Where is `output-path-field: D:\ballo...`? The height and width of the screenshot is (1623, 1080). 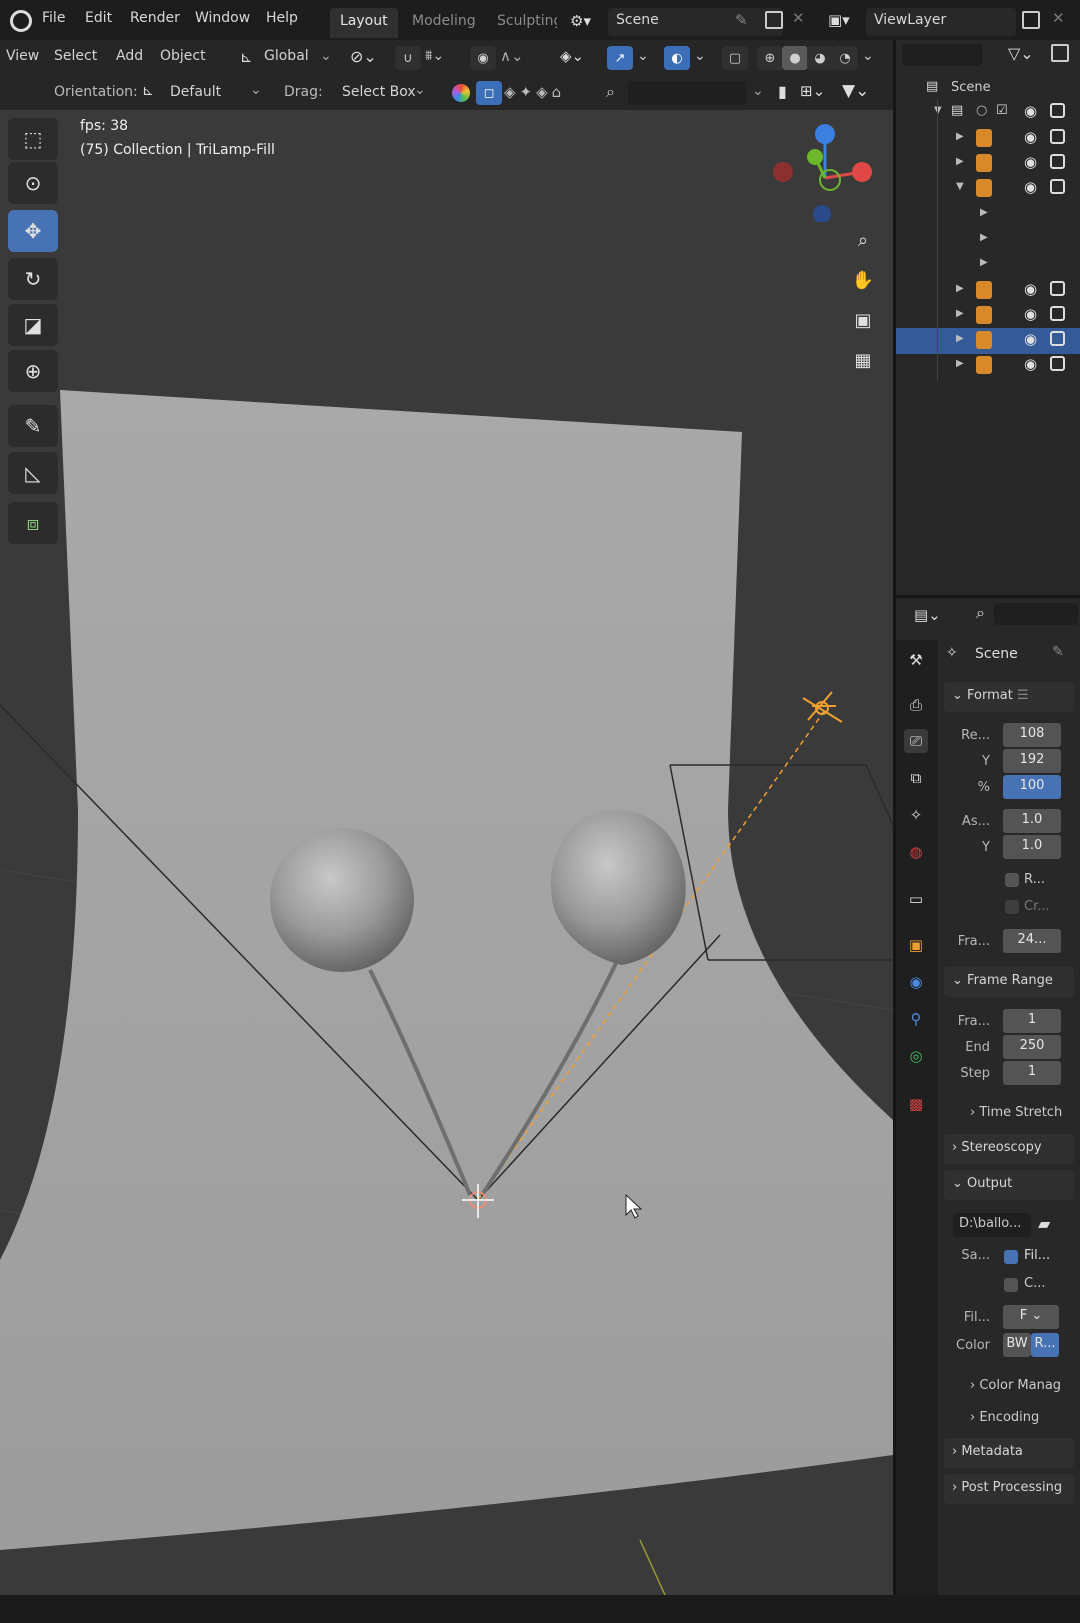
output-path-field: D:\ballo... is located at coordinates (992, 1225).